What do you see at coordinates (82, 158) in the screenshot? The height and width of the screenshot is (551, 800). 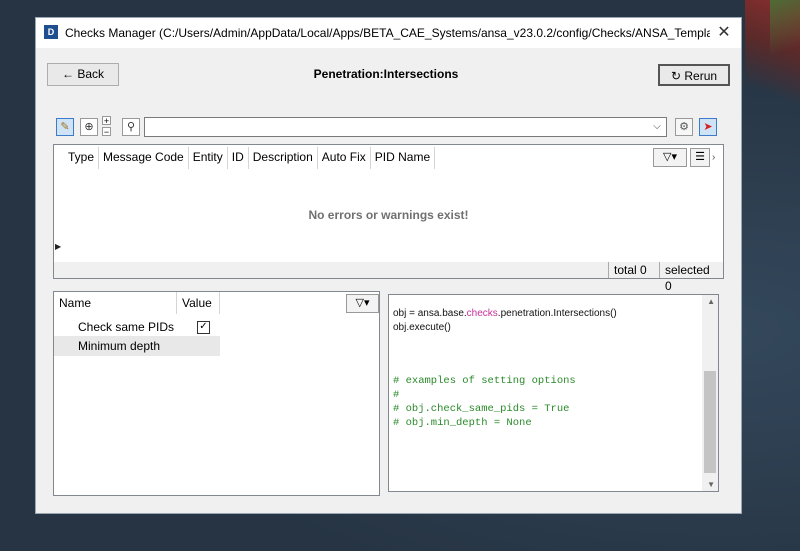 I see `column-header-type: Type` at bounding box center [82, 158].